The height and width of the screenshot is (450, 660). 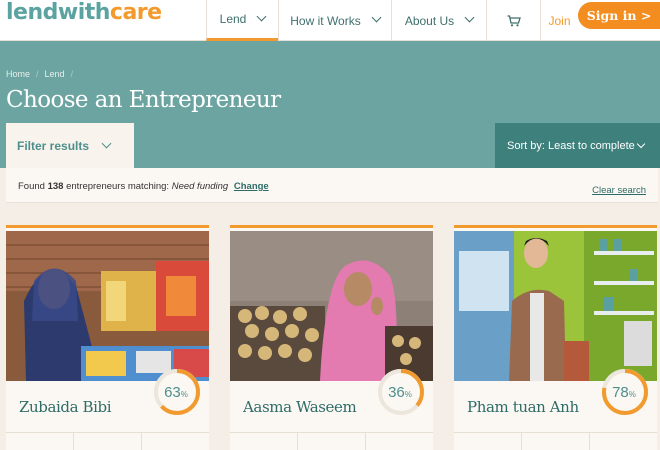 I want to click on sort-dropdown: Sort by: Least to complete, so click(x=577, y=145).